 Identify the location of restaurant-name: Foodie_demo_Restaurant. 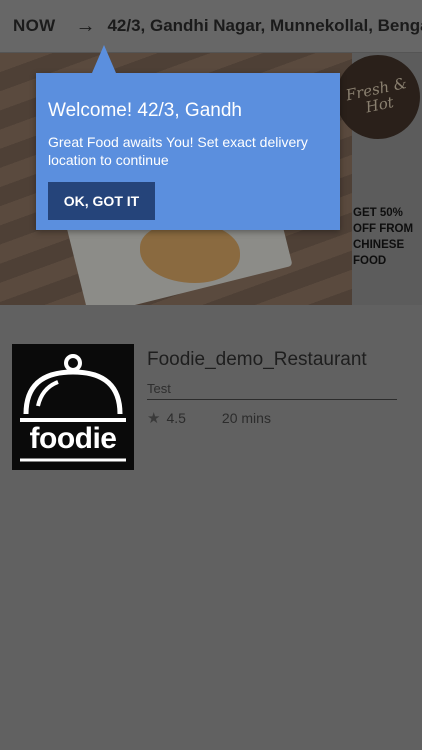
(257, 360).